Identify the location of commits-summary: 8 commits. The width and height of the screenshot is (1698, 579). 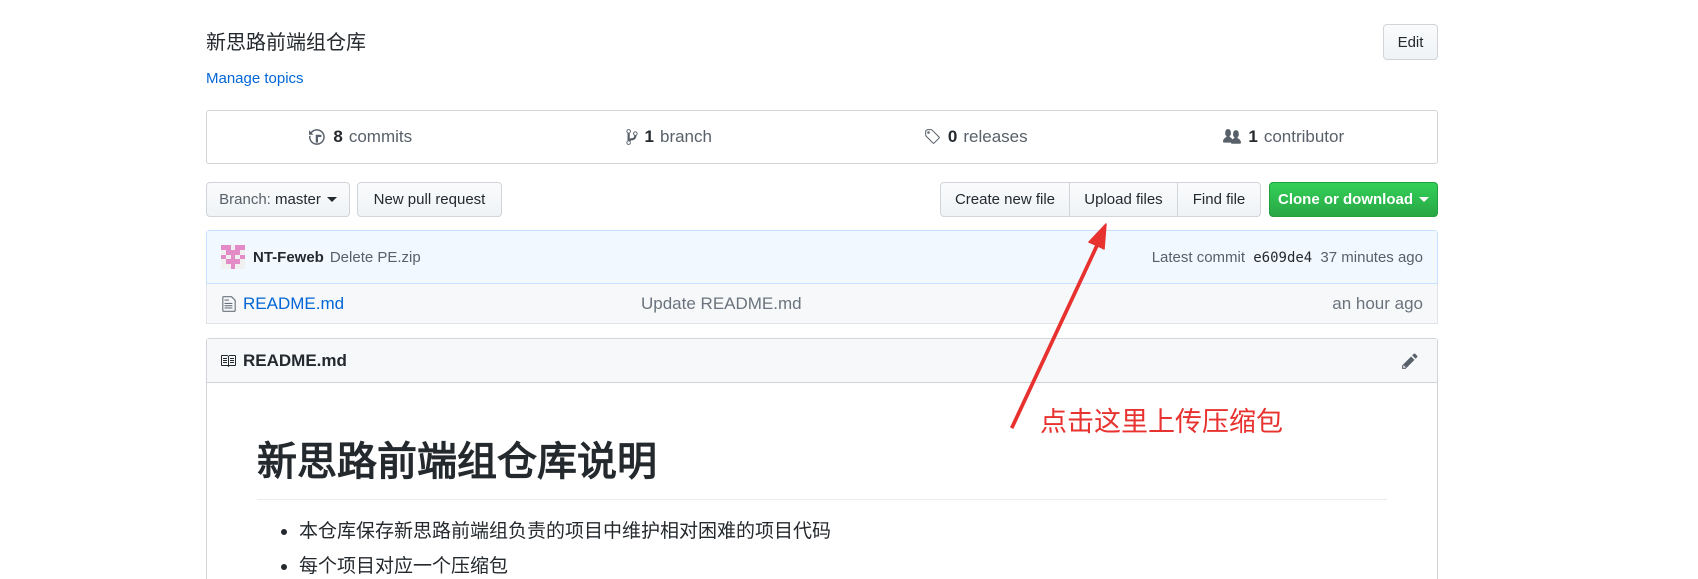
(361, 137).